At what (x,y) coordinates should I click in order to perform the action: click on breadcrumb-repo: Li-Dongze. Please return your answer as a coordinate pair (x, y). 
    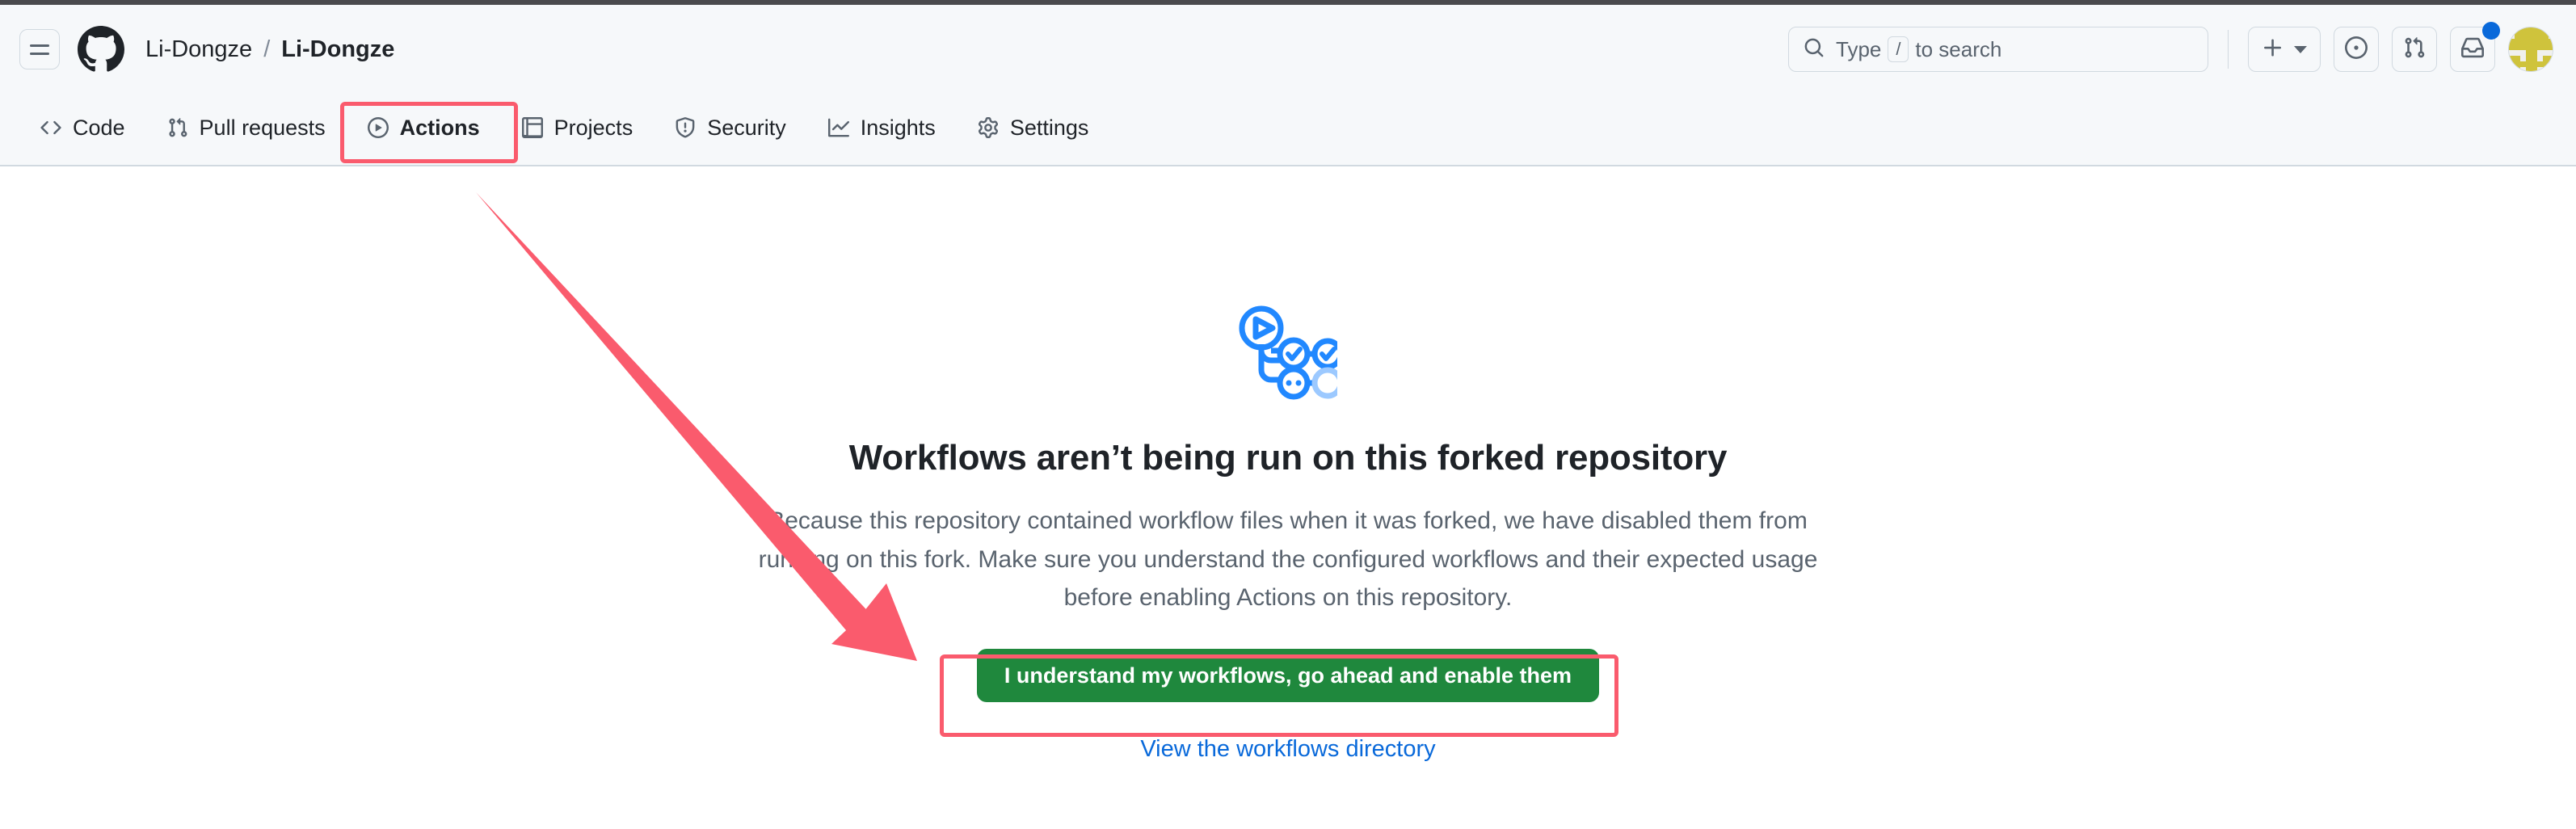
    Looking at the image, I should click on (337, 49).